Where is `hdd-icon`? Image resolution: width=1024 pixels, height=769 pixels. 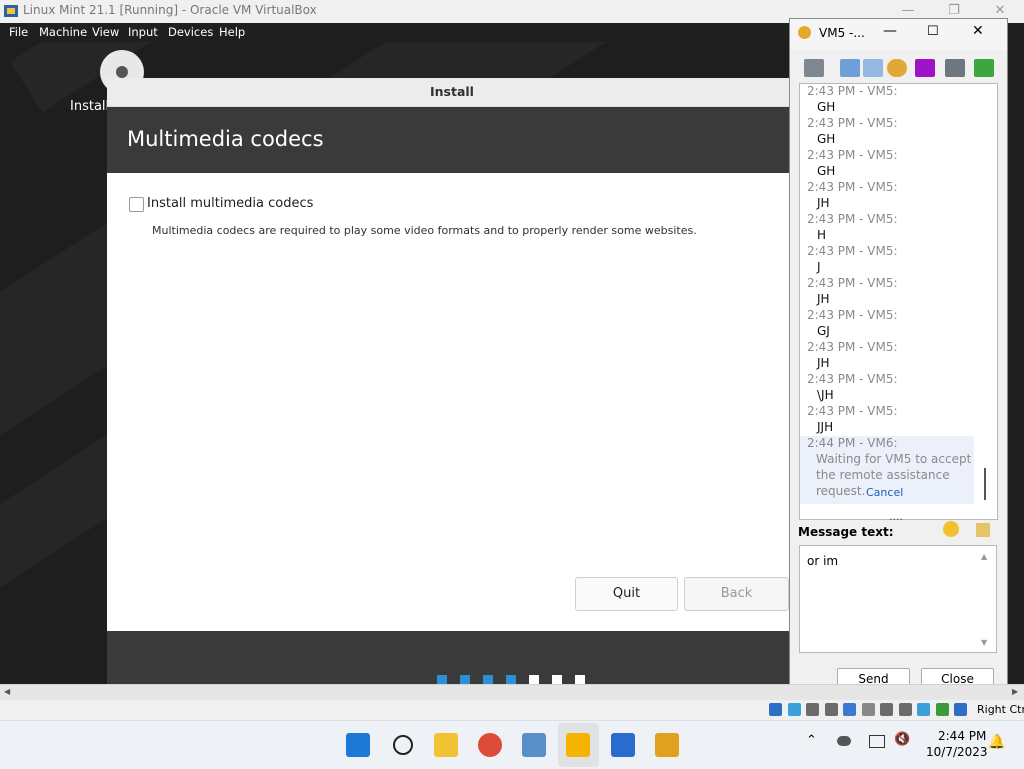 hdd-icon is located at coordinates (775, 709).